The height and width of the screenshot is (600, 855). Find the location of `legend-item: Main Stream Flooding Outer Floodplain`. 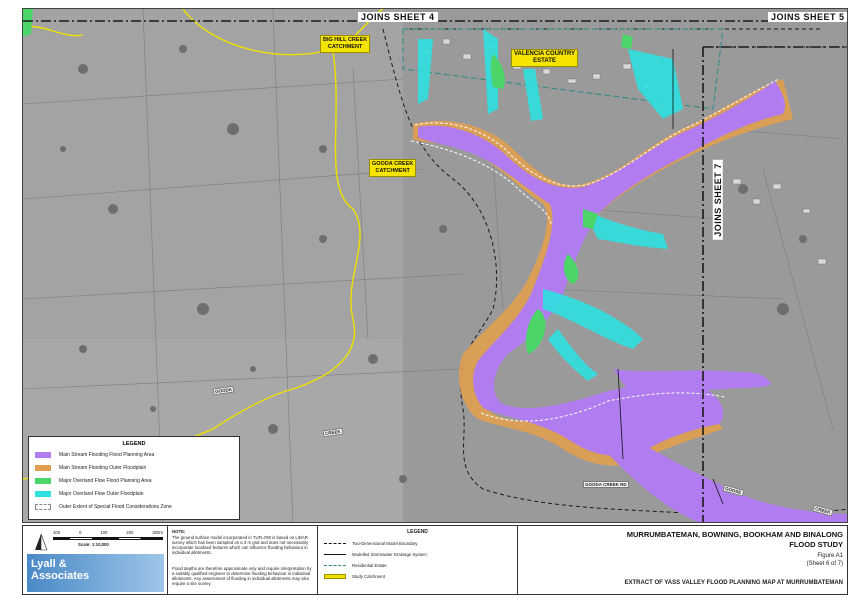

legend-item: Main Stream Flooding Outer Floodplain is located at coordinates (90, 468).